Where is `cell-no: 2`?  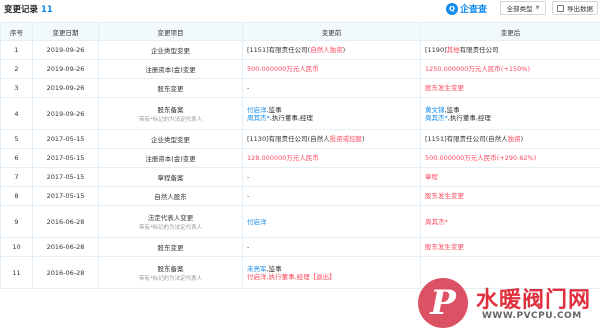 cell-no: 2 is located at coordinates (16, 69).